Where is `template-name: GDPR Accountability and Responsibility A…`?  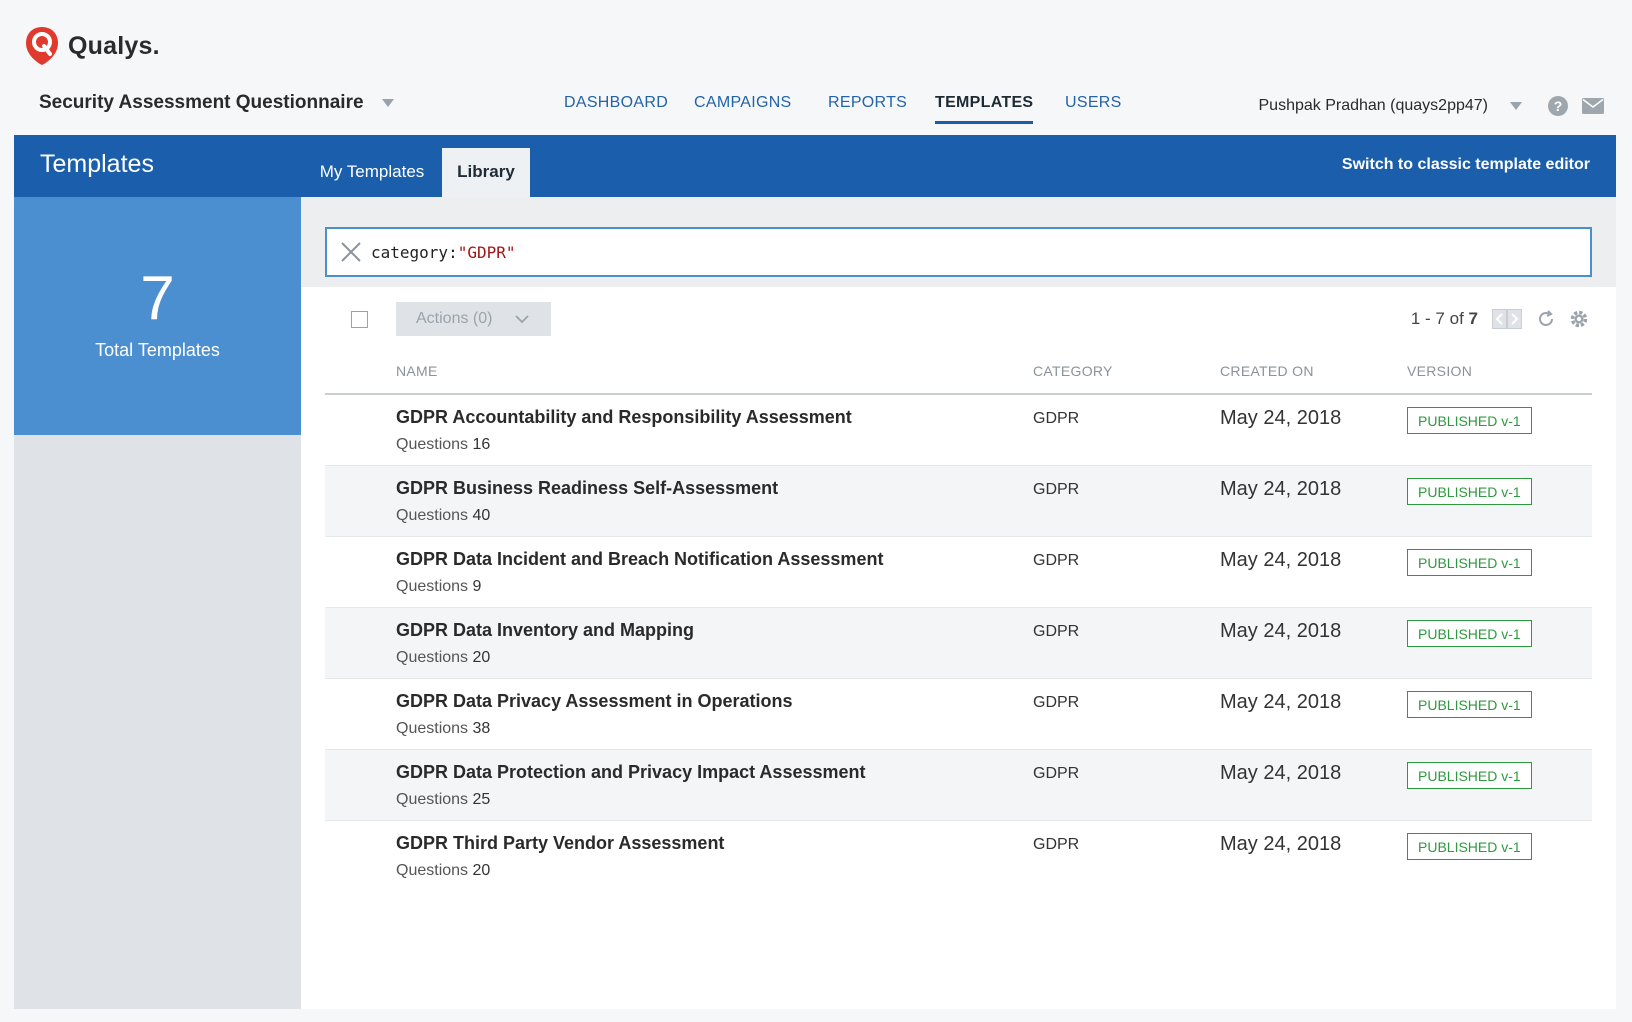
template-name: GDPR Accountability and Responsibility A… is located at coordinates (624, 417).